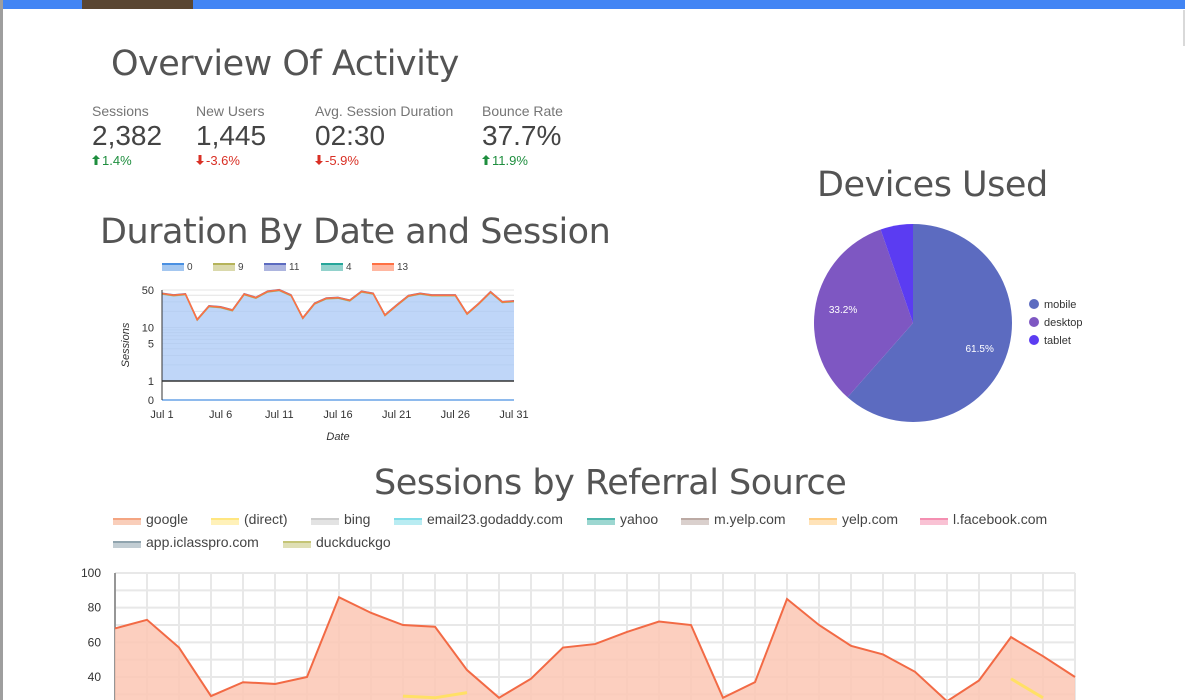 The width and height of the screenshot is (1185, 700). Describe the element at coordinates (870, 519) in the screenshot. I see `legend-label: yelp.com` at that location.